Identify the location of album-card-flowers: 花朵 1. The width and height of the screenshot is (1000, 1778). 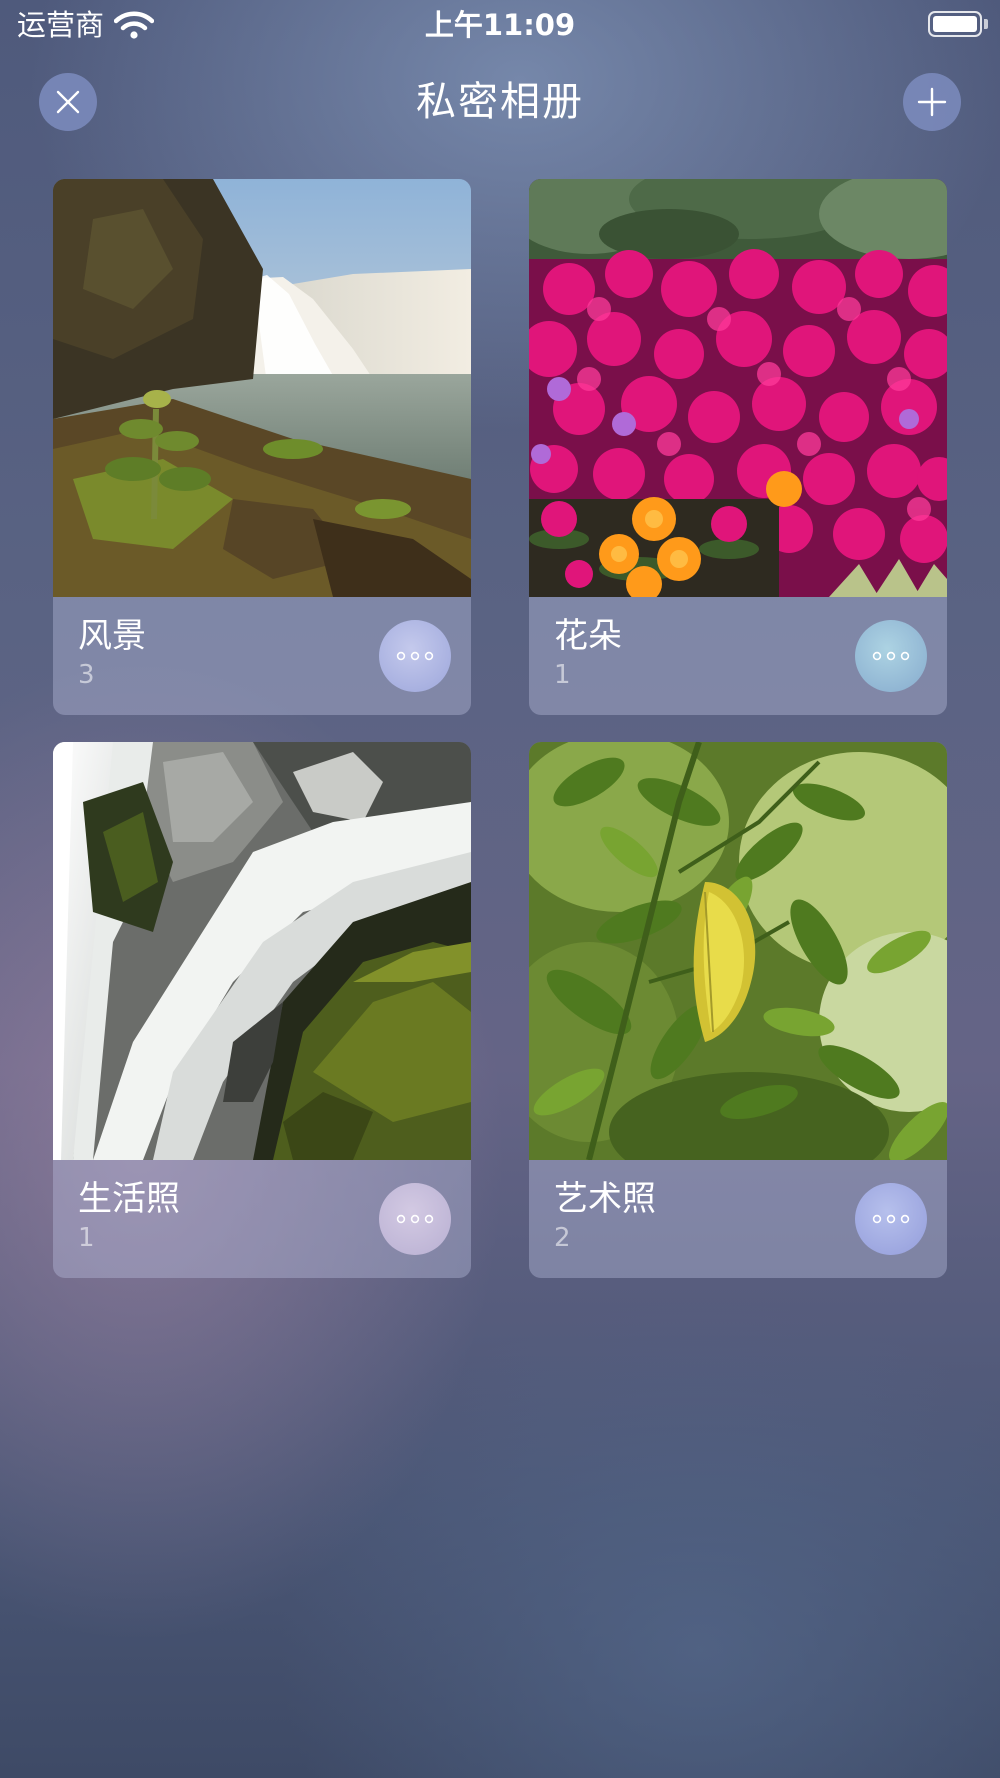
(738, 447).